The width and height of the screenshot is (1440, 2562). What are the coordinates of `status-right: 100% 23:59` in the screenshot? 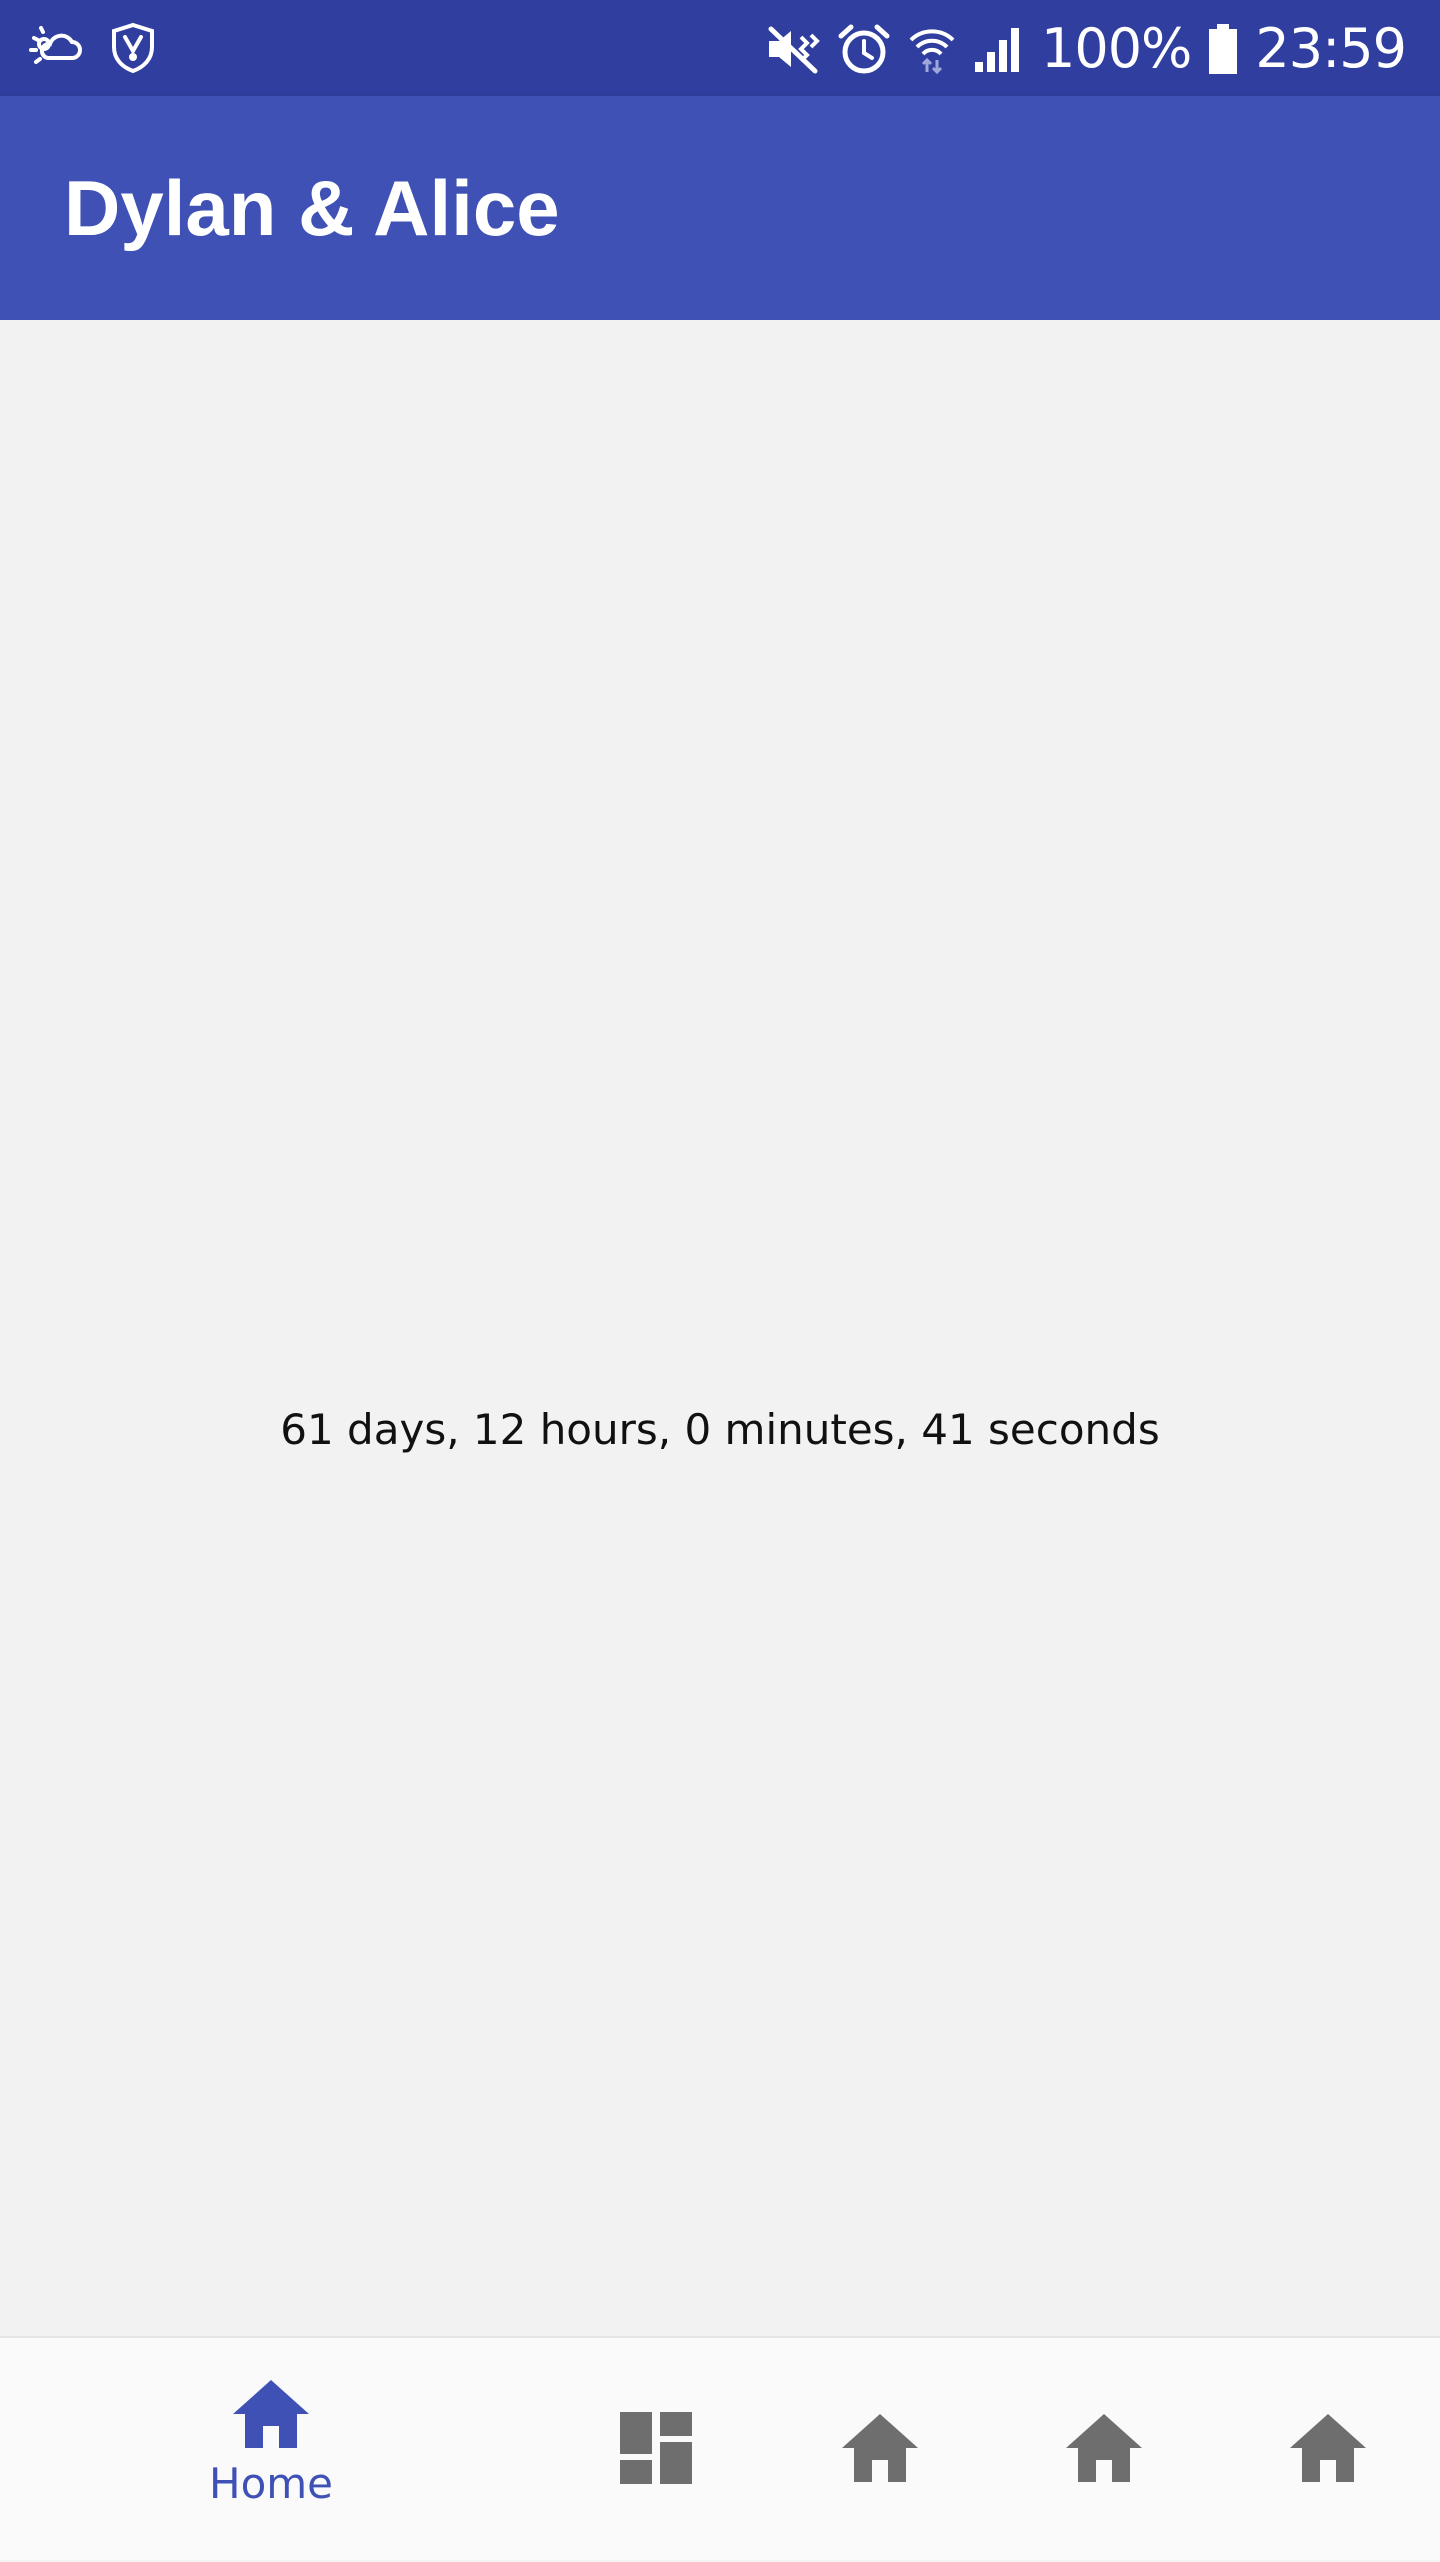 It's located at (1086, 49).